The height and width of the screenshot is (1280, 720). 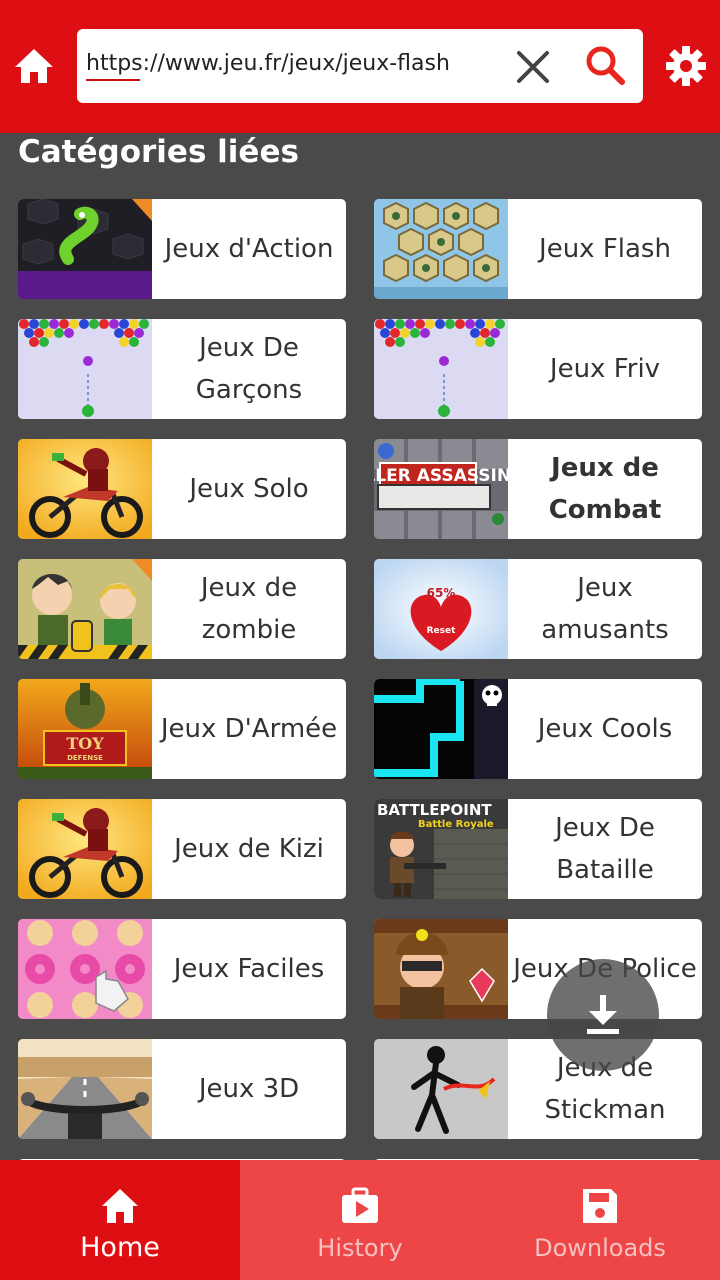 What do you see at coordinates (120, 1206) in the screenshot?
I see `home-icon` at bounding box center [120, 1206].